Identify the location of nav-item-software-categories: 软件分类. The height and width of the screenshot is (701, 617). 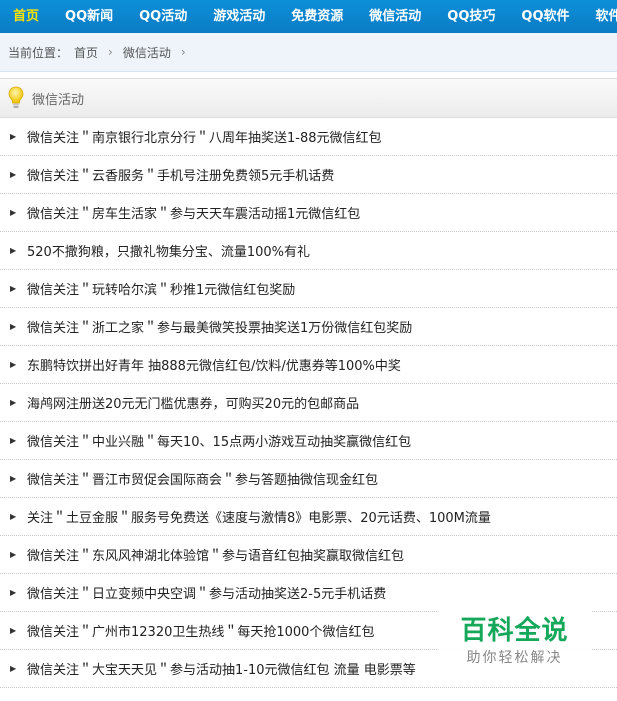
(600, 16).